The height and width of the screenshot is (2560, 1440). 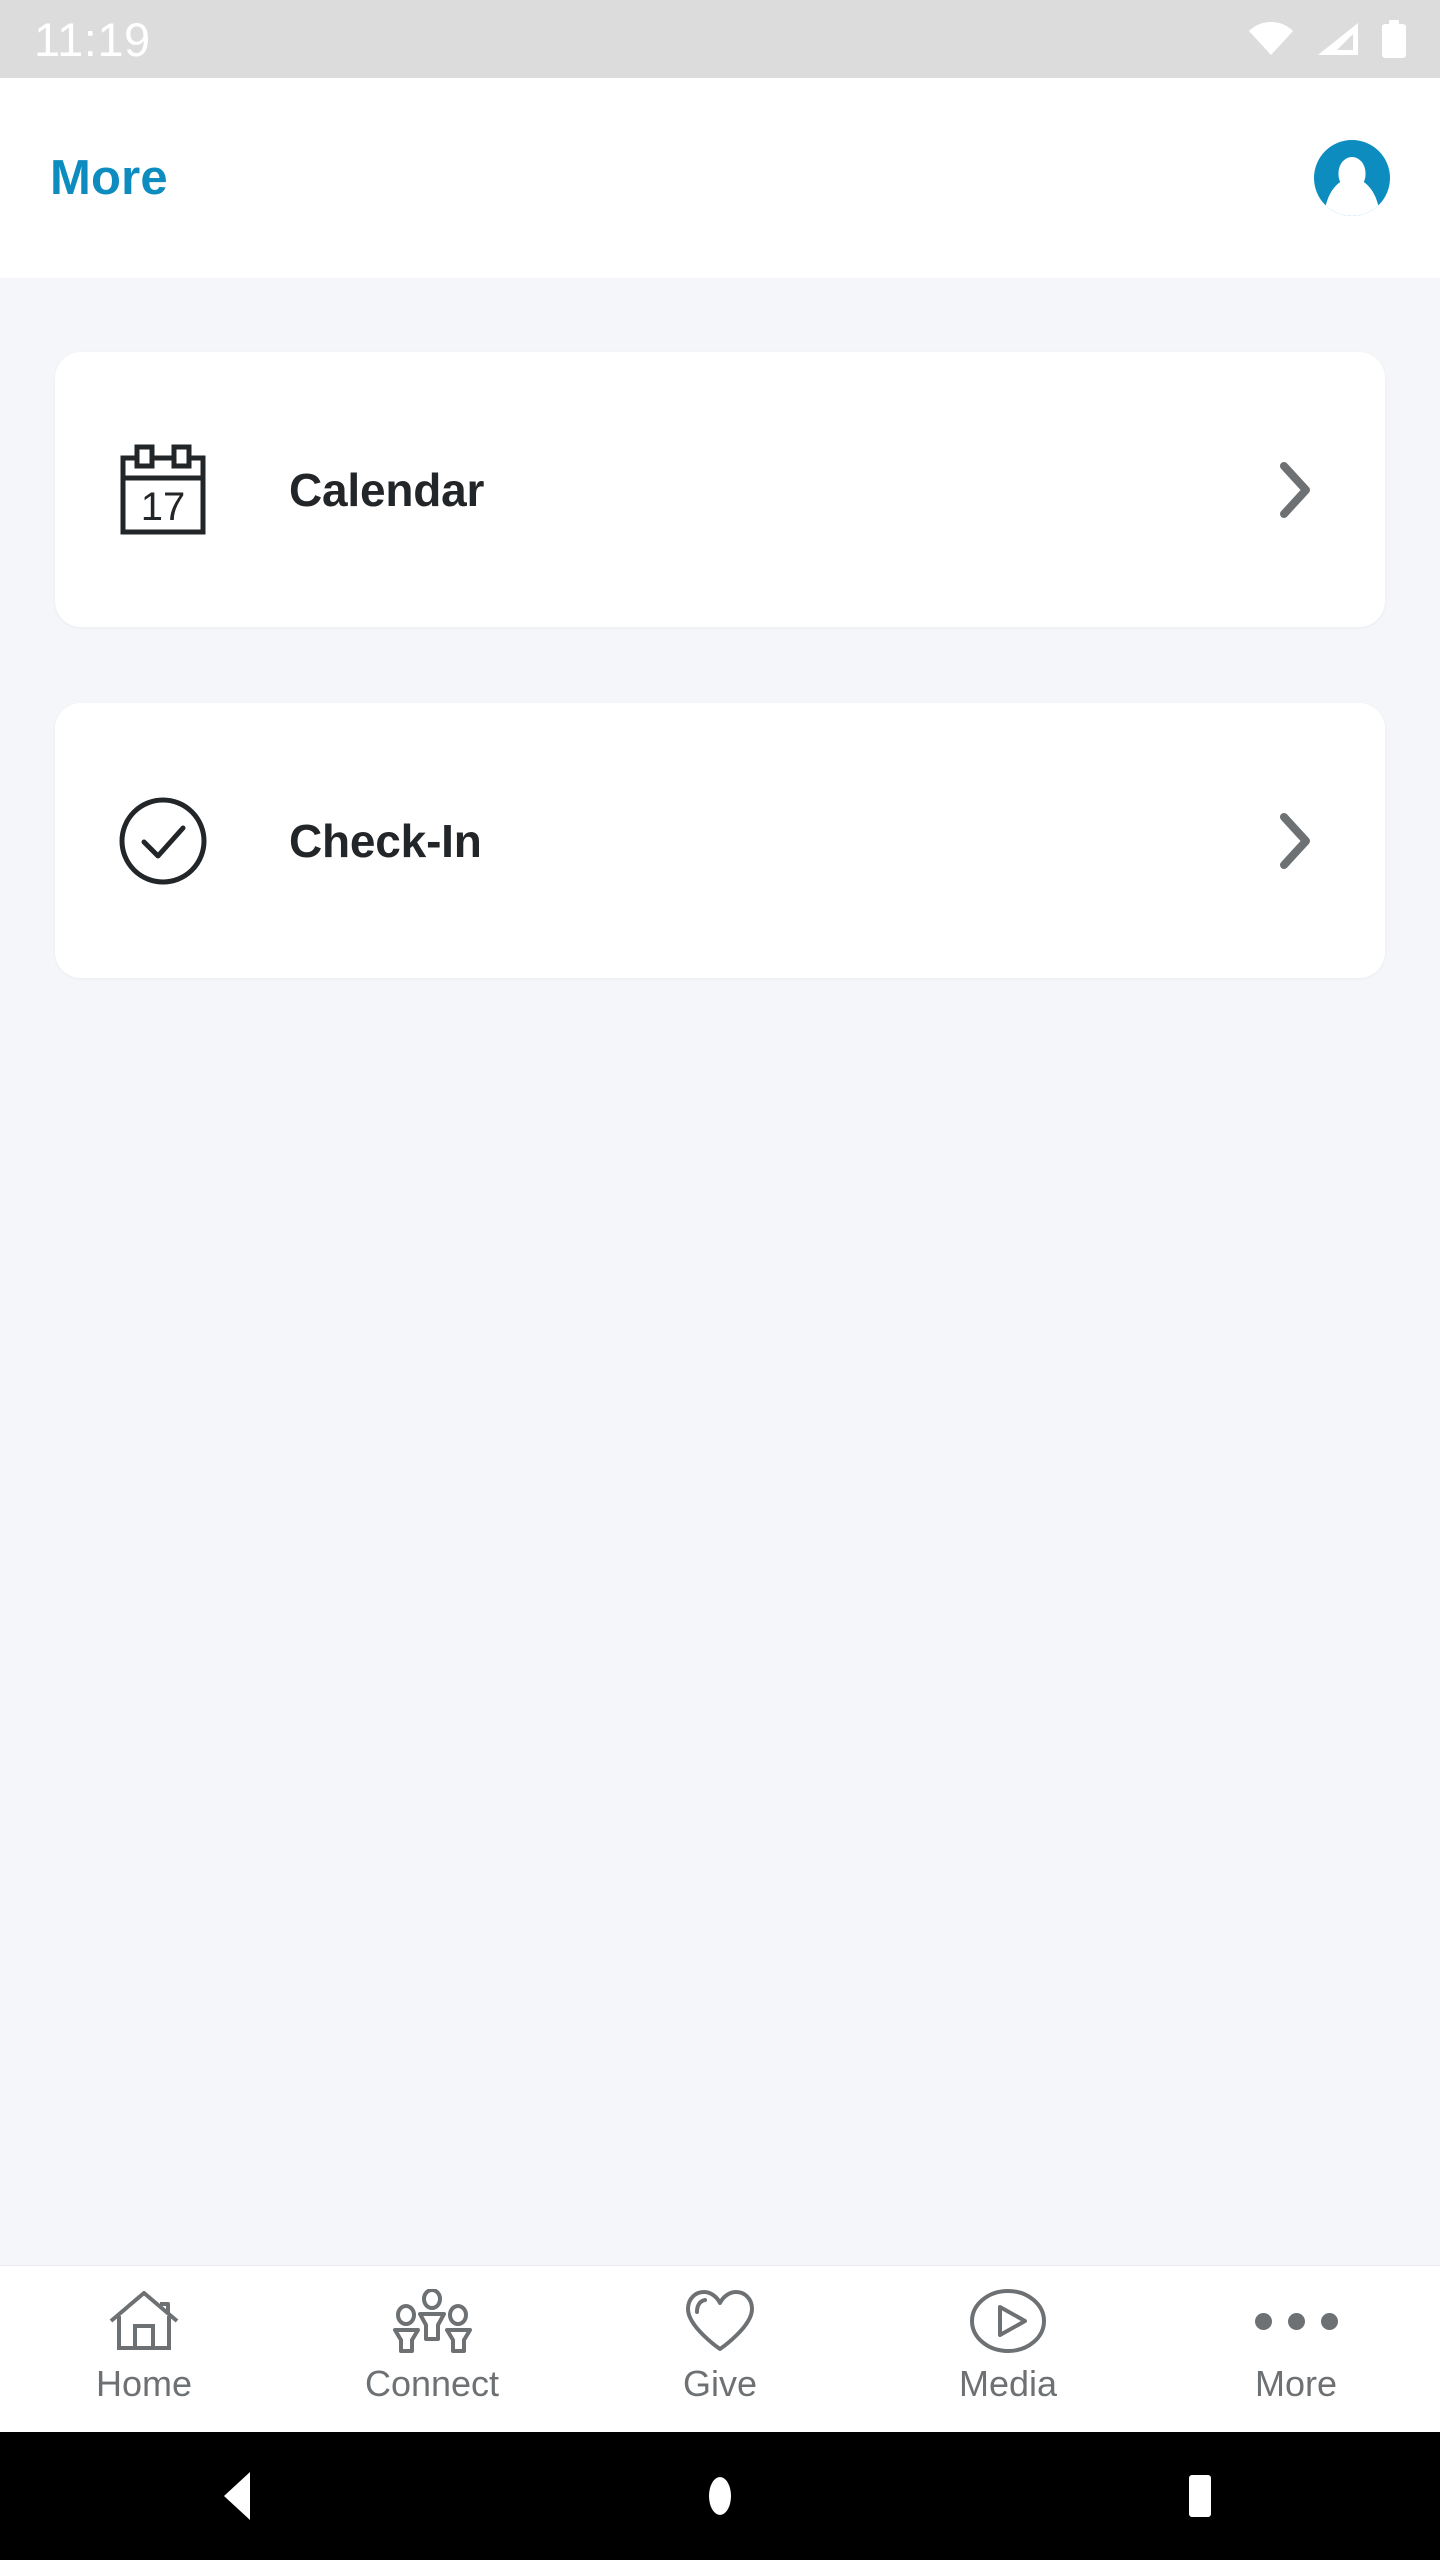 What do you see at coordinates (144, 2321) in the screenshot?
I see `home-icon` at bounding box center [144, 2321].